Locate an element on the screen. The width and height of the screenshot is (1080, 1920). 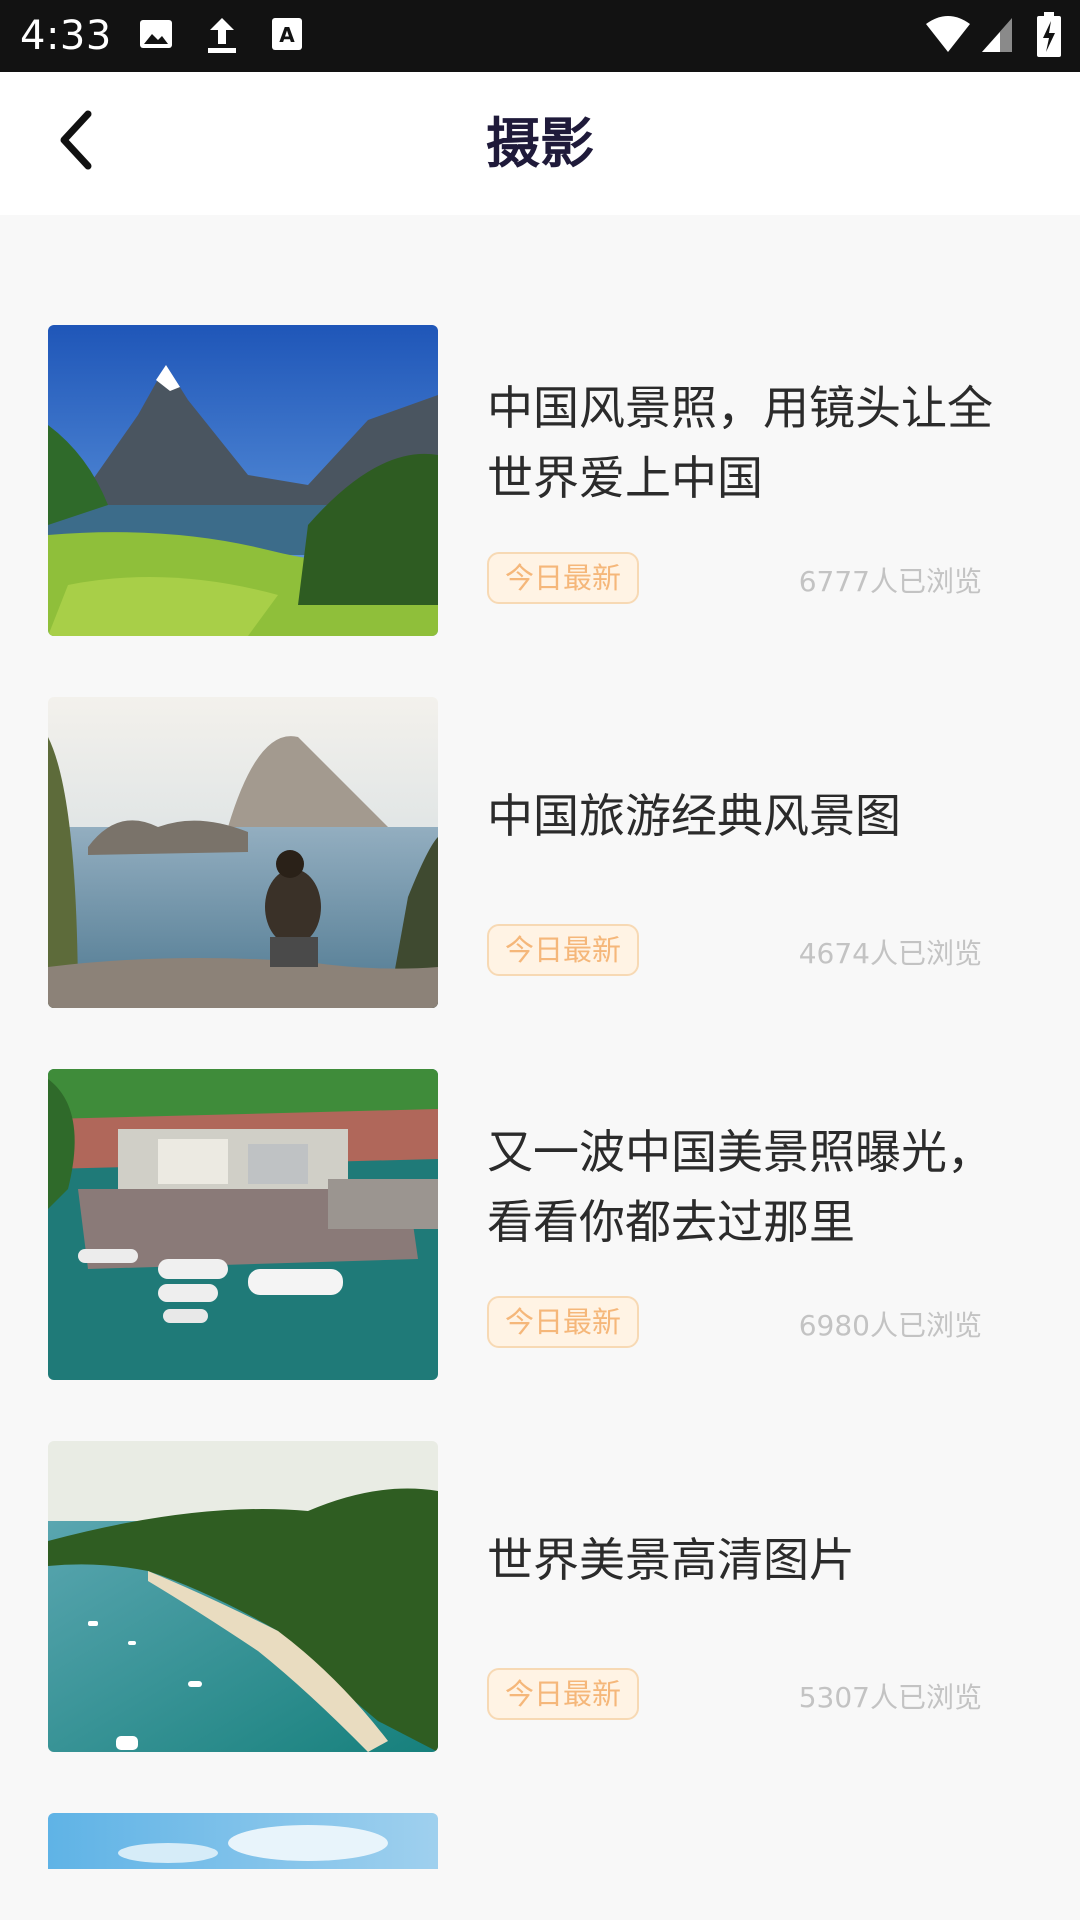
wifi-icon is located at coordinates (948, 36).